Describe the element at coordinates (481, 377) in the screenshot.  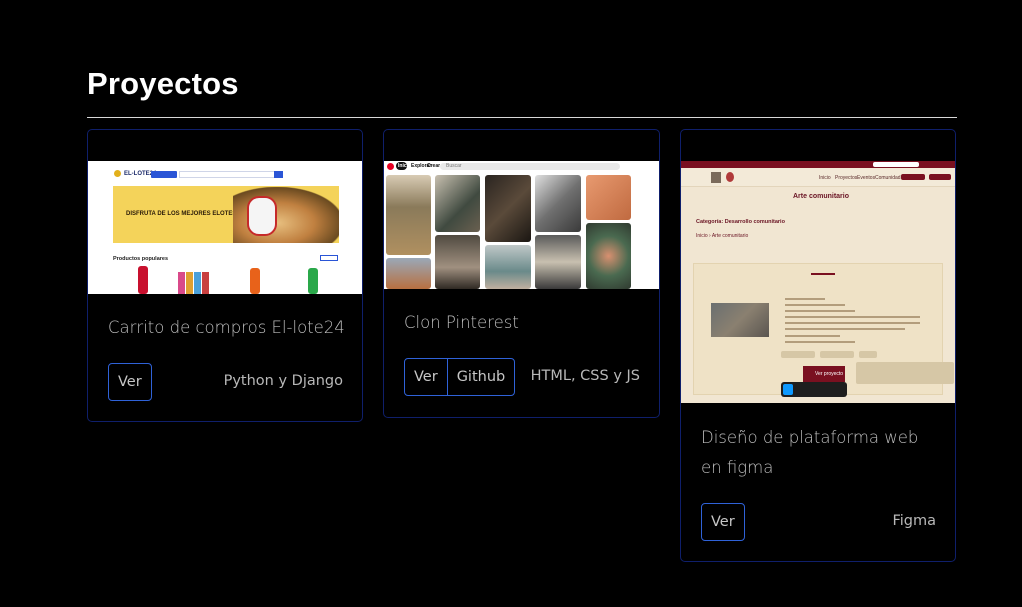
I see `github-button: Github` at that location.